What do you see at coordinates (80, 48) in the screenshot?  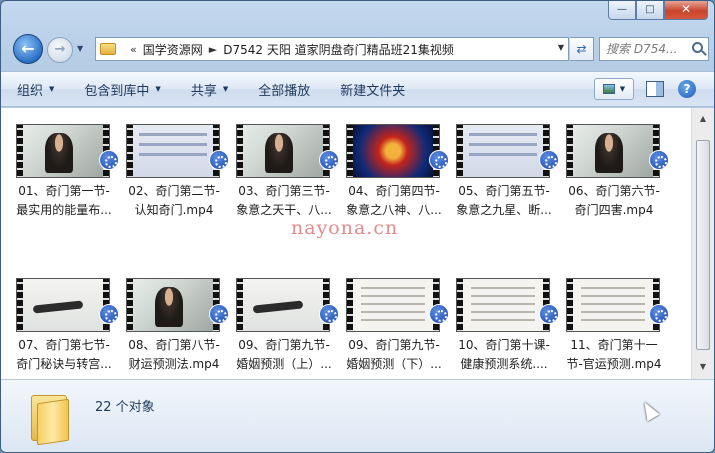 I see `recent-pages-chevron-down-icon: ▼` at bounding box center [80, 48].